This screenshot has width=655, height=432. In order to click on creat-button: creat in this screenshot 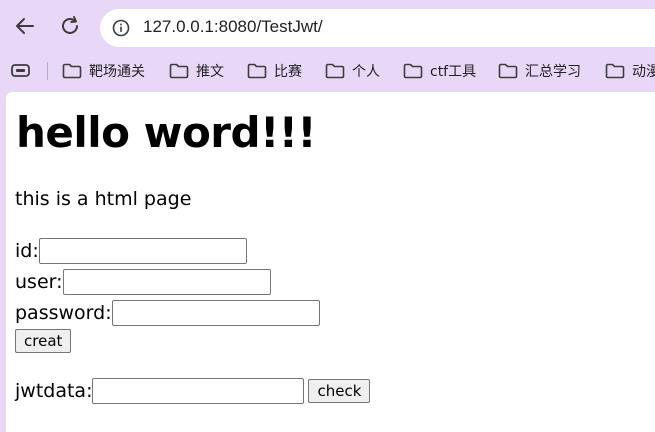, I will do `click(43, 341)`.